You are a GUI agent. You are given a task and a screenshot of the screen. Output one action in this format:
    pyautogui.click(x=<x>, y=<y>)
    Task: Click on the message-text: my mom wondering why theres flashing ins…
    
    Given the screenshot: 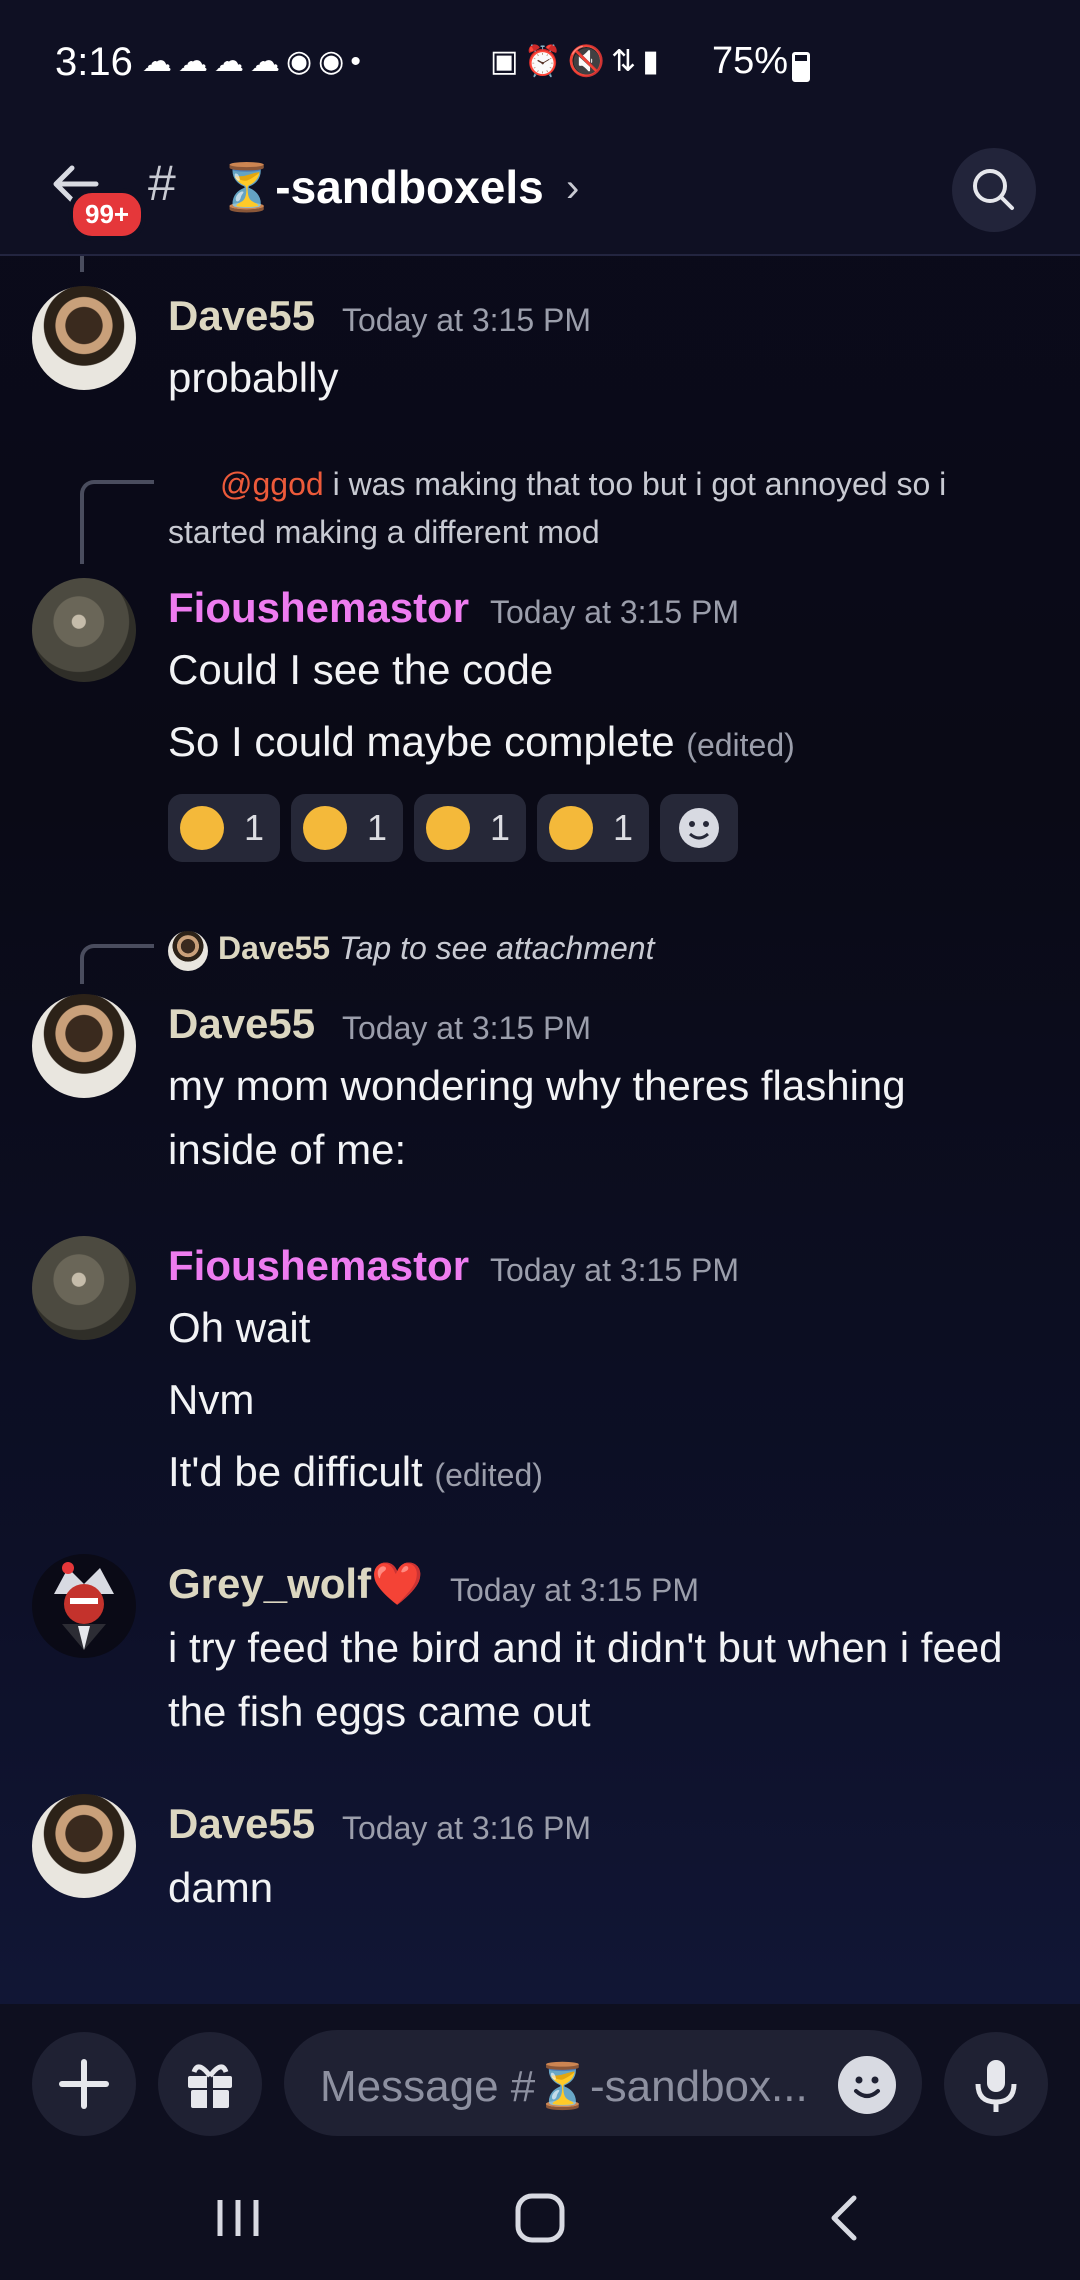 What is the action you would take?
    pyautogui.click(x=537, y=1117)
    